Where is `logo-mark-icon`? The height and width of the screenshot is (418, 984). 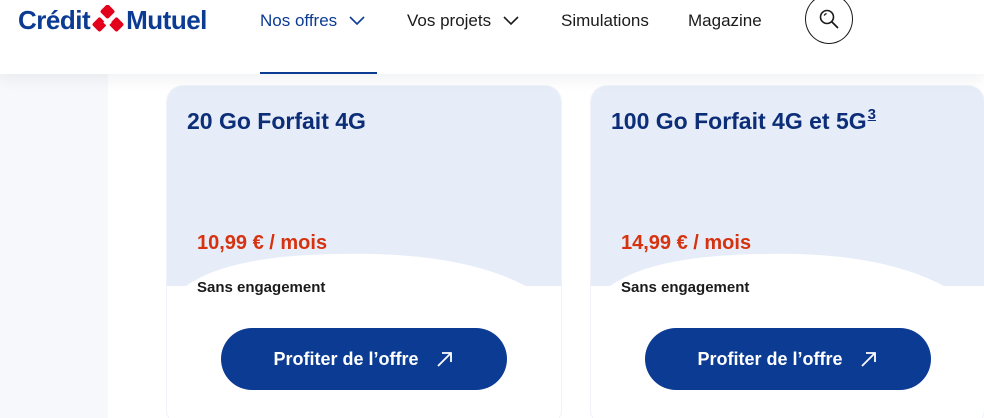
logo-mark-icon is located at coordinates (108, 18).